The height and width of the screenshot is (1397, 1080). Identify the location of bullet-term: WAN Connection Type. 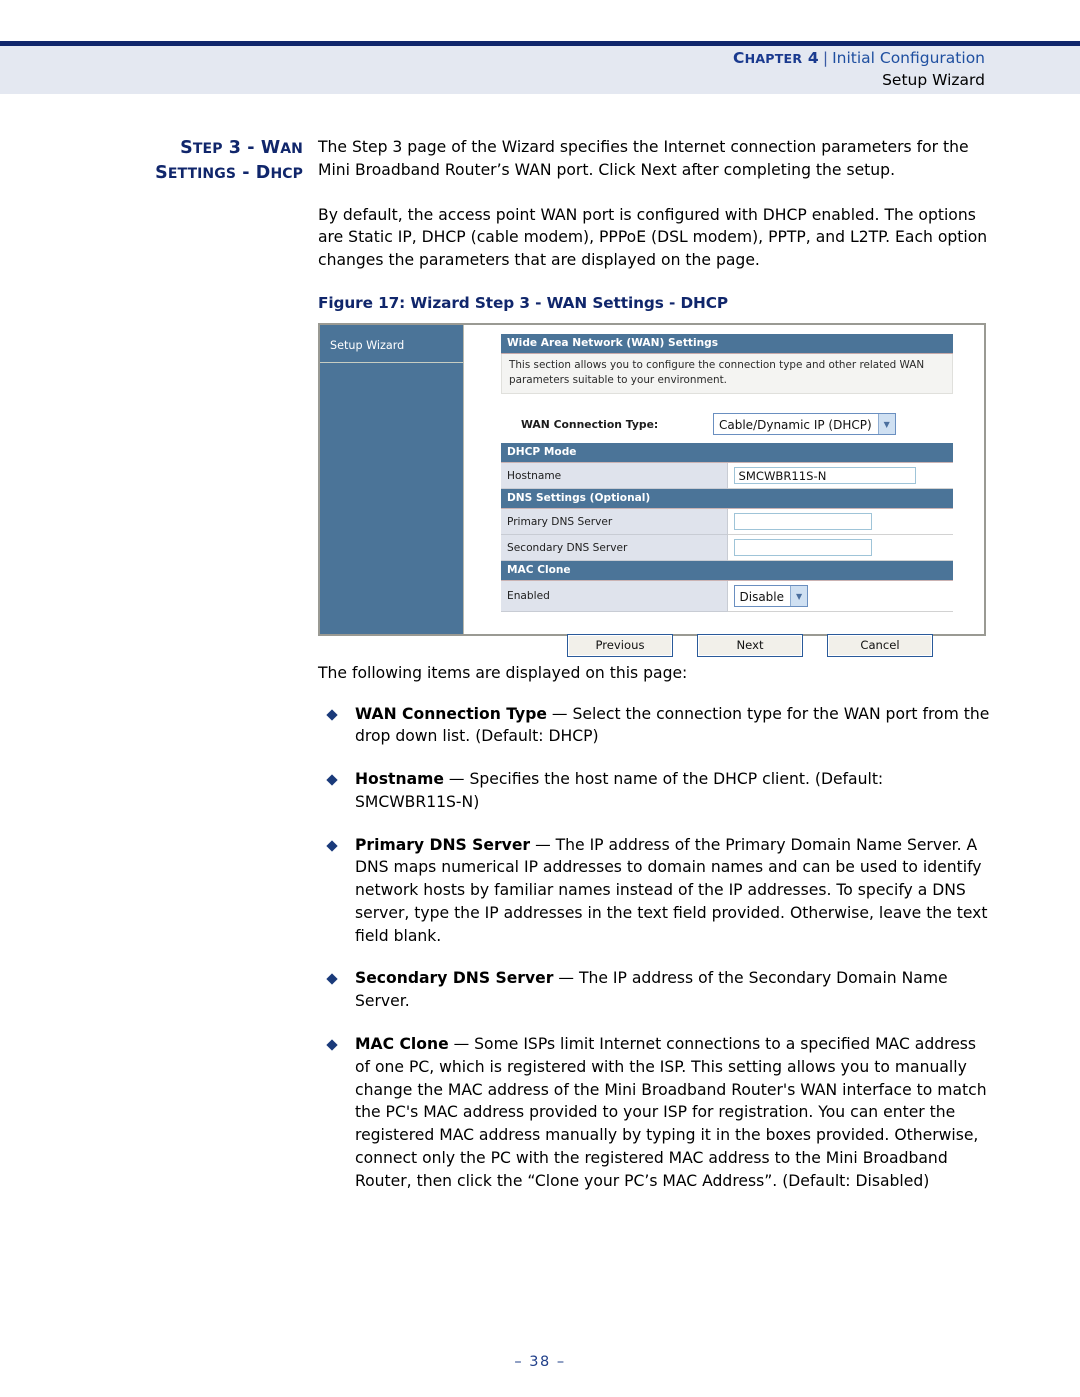
(451, 713).